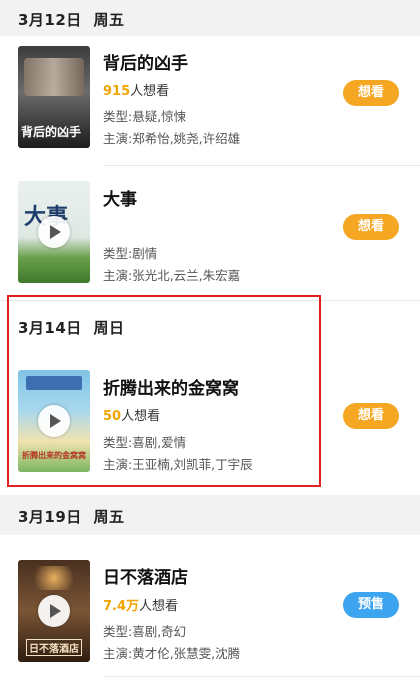 This screenshot has width=420, height=680. Describe the element at coordinates (172, 138) in the screenshot. I see `movie-cast: 主演:郑希怡,姚尧,许绍雄` at that location.